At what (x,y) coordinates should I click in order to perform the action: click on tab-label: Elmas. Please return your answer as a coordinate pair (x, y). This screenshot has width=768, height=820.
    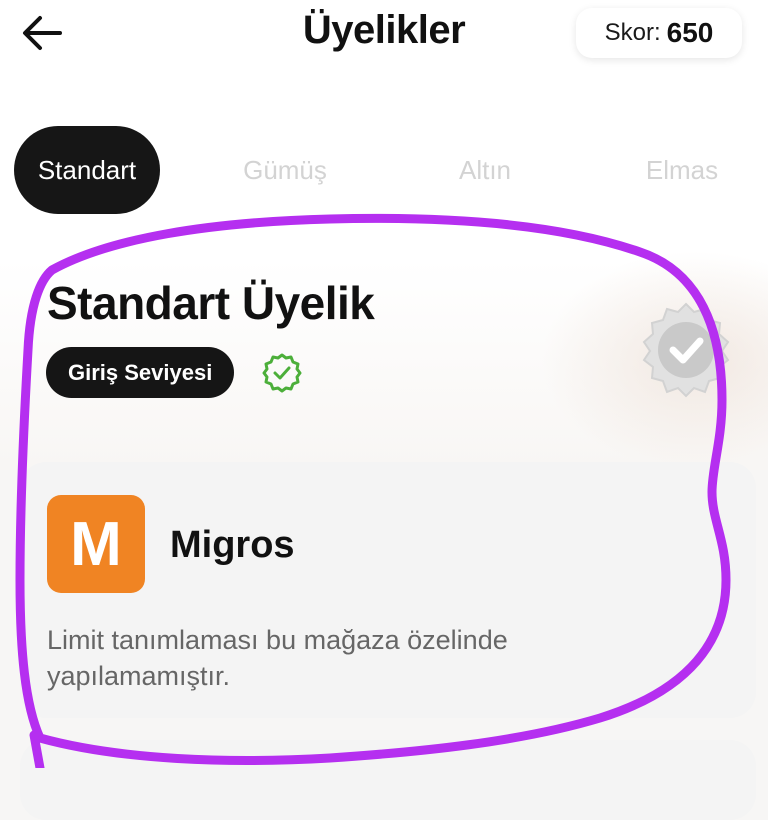
    Looking at the image, I should click on (682, 169).